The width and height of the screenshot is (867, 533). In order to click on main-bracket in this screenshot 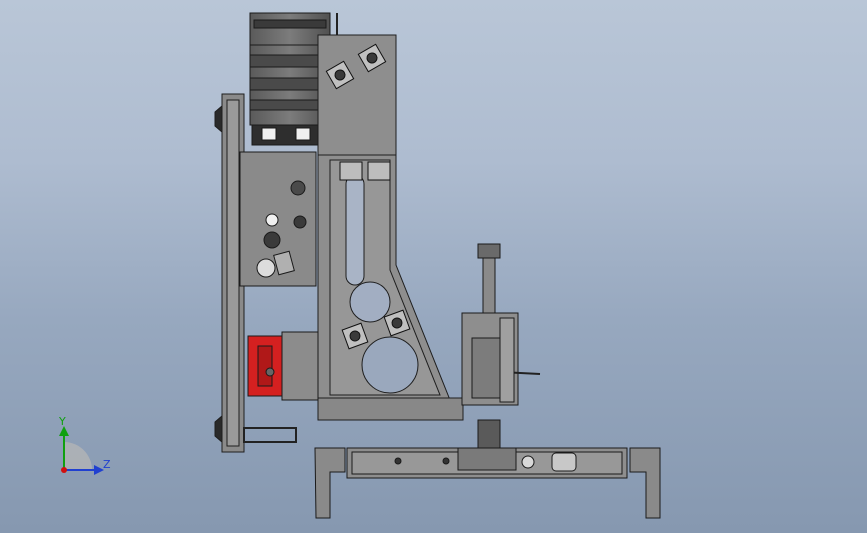, I will do `click(390, 227)`.